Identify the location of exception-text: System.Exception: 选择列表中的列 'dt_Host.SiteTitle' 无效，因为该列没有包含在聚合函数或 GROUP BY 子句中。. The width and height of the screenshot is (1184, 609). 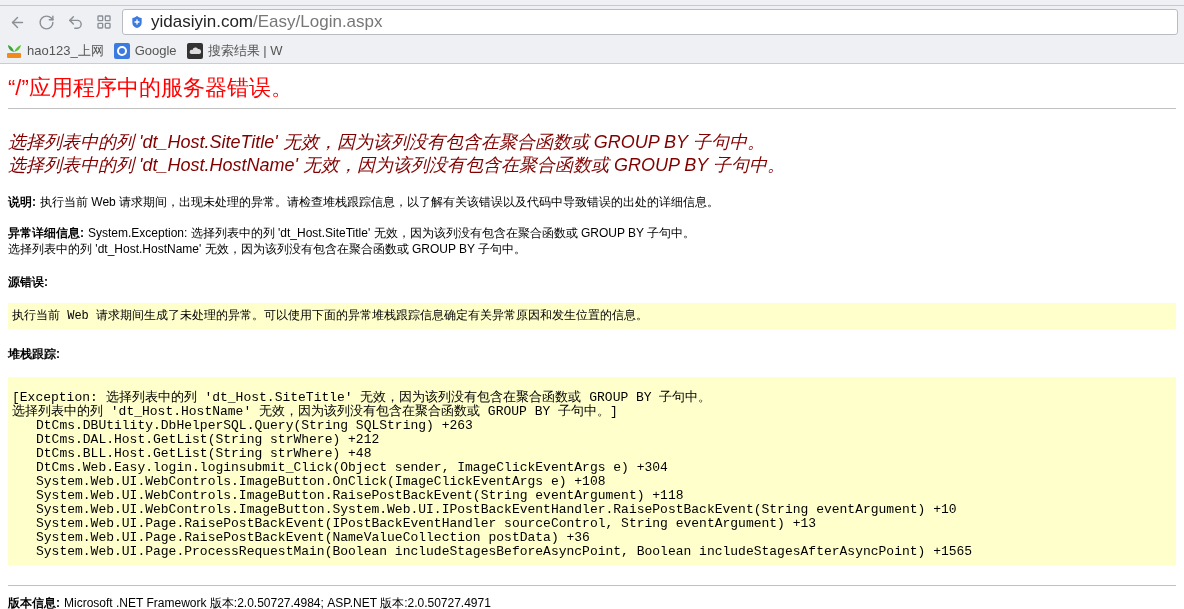
(392, 233).